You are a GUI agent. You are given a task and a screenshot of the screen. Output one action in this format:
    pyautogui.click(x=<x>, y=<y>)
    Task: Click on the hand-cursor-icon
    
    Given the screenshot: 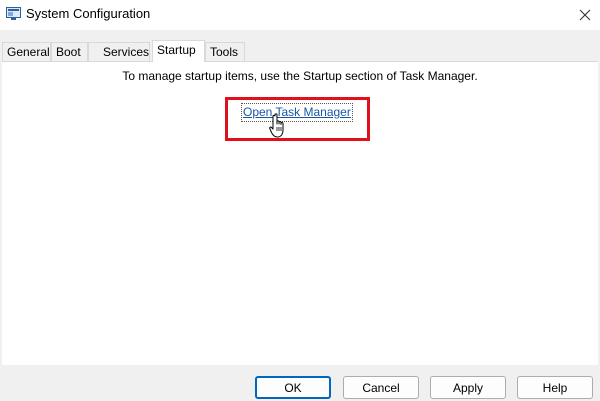 What is the action you would take?
    pyautogui.click(x=276, y=125)
    